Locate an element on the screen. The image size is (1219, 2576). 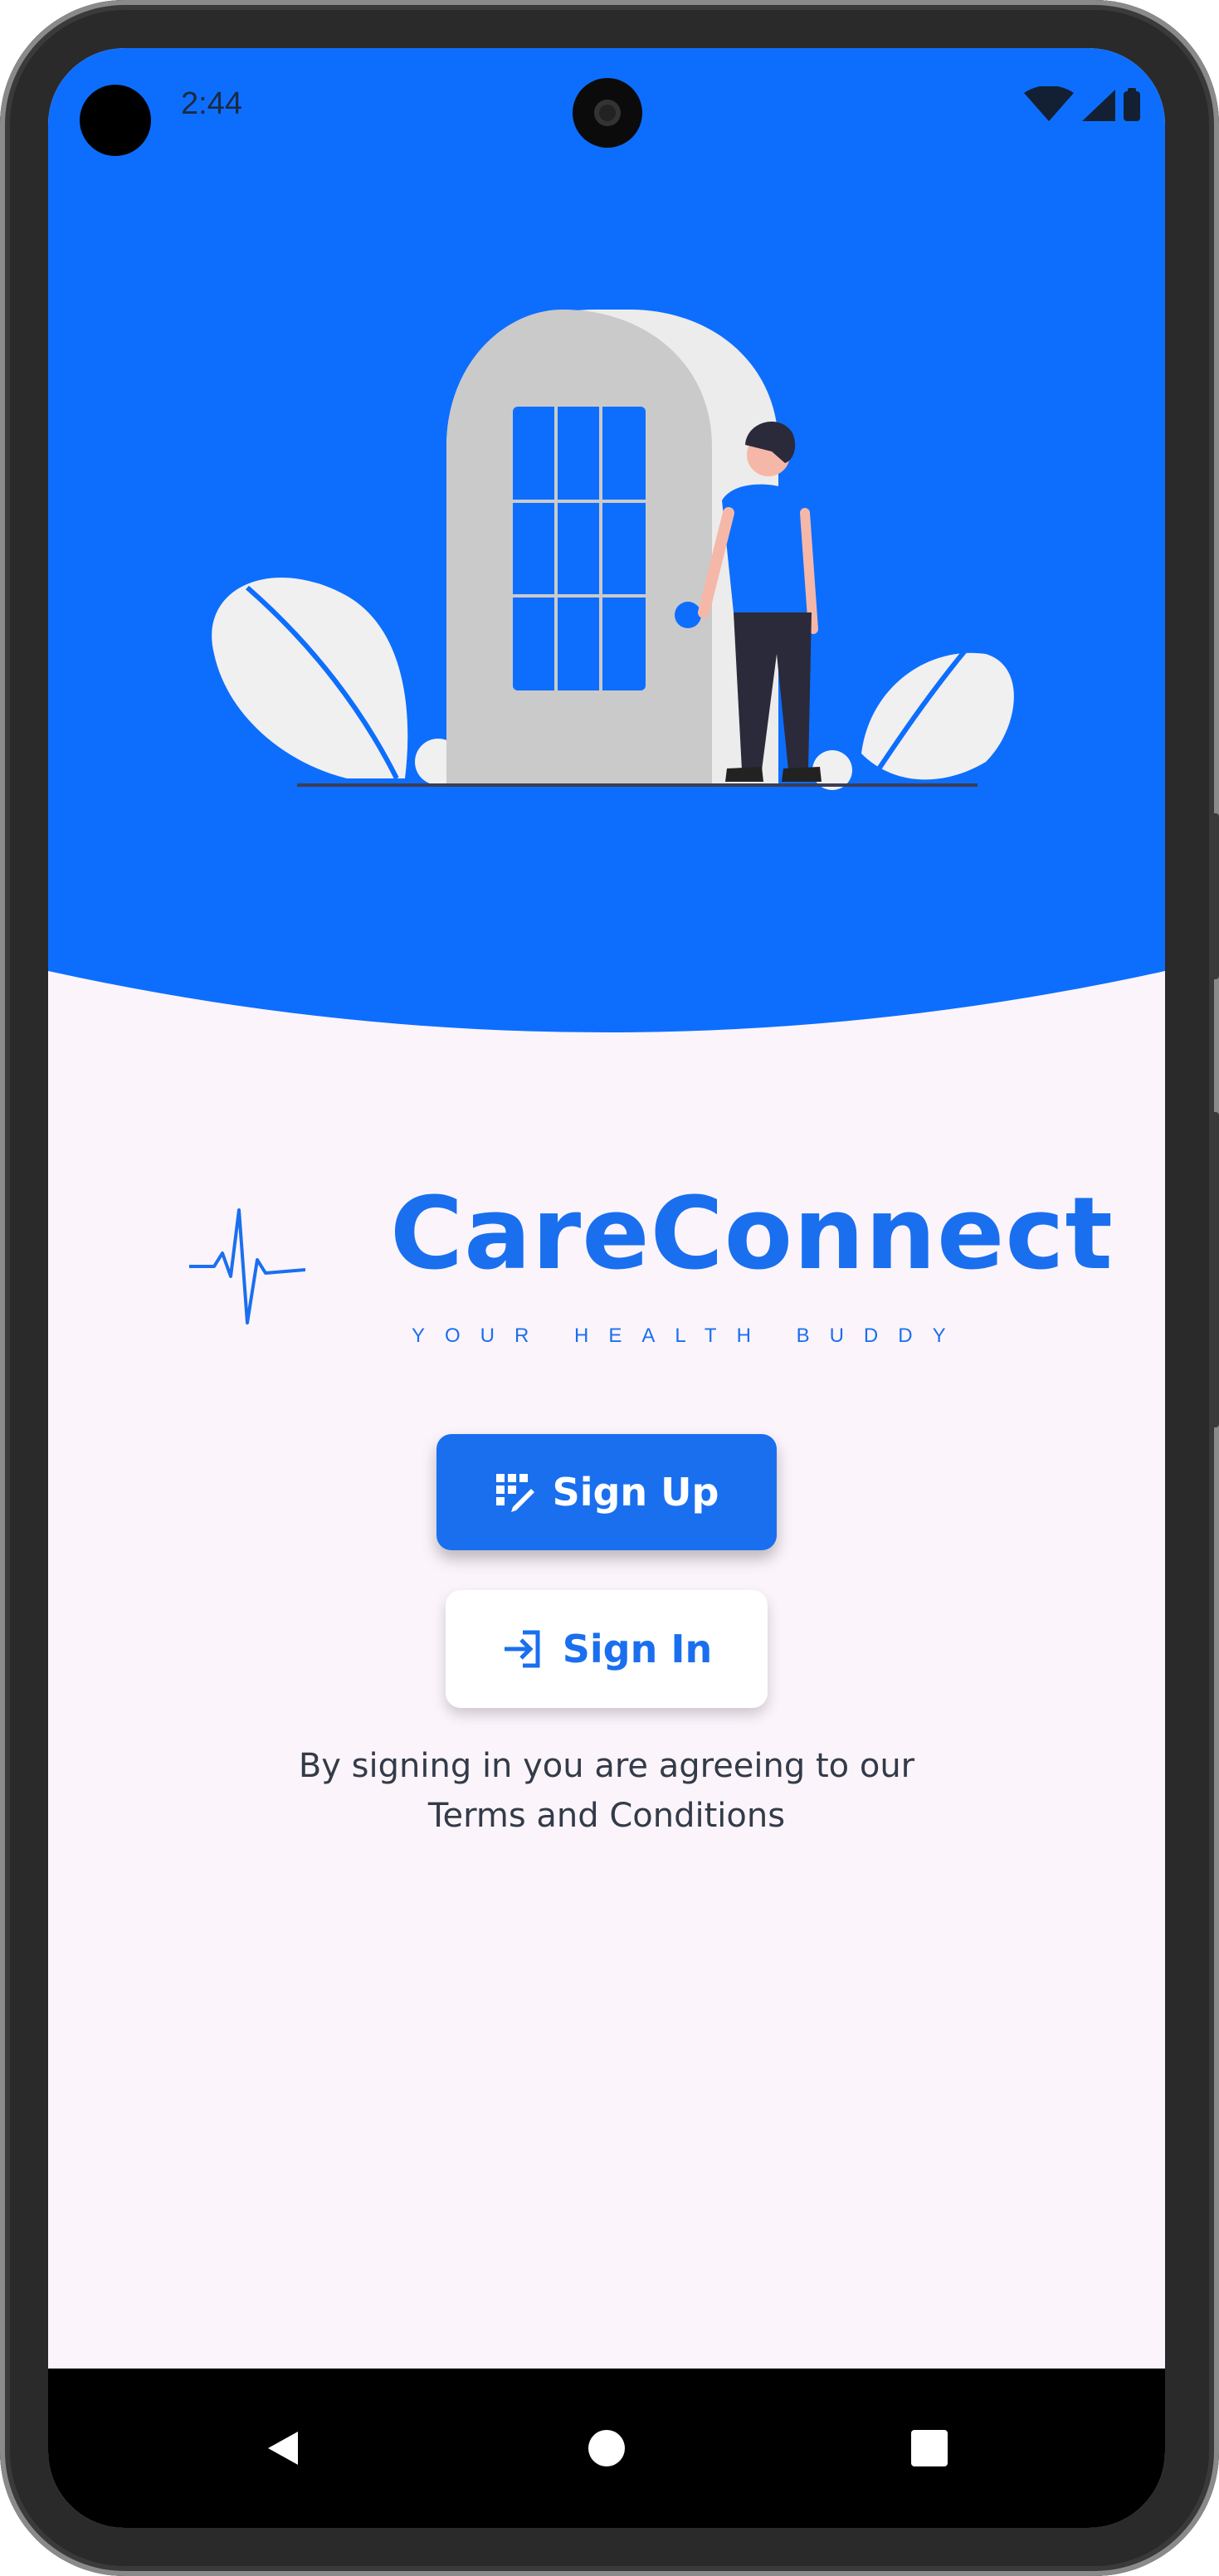
sign-in-label: Sign In is located at coordinates (637, 1649).